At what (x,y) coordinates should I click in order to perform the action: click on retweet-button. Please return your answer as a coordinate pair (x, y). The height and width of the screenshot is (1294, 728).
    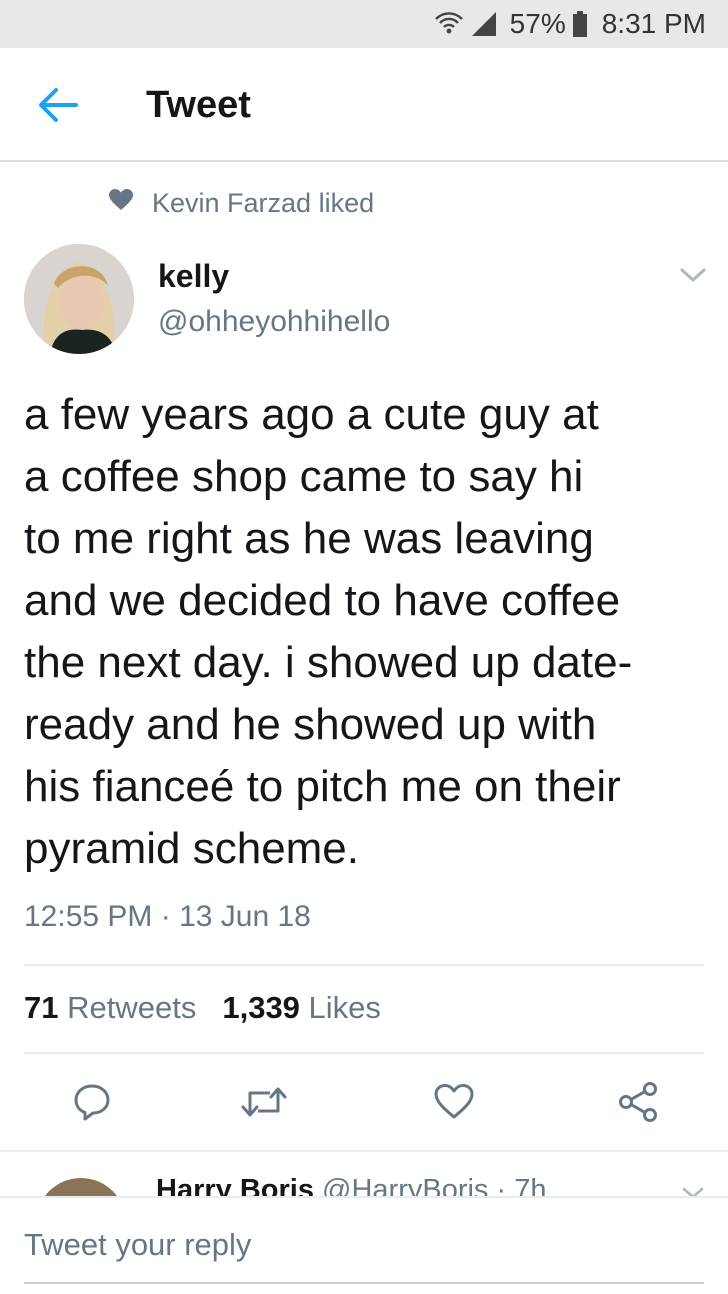
    Looking at the image, I should click on (264, 1104).